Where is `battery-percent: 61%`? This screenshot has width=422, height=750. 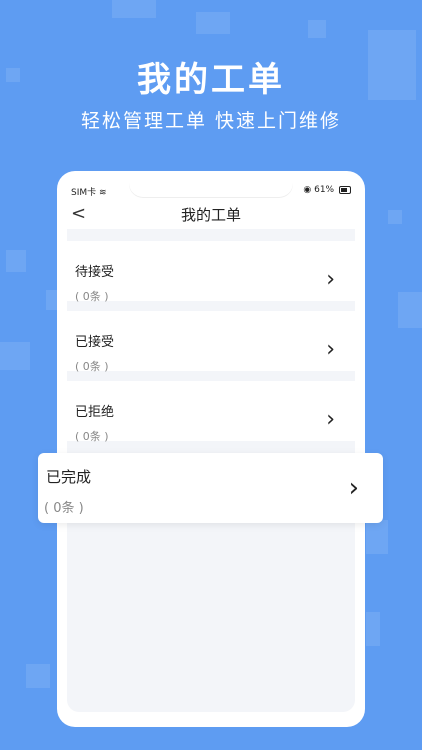 battery-percent: 61% is located at coordinates (324, 190).